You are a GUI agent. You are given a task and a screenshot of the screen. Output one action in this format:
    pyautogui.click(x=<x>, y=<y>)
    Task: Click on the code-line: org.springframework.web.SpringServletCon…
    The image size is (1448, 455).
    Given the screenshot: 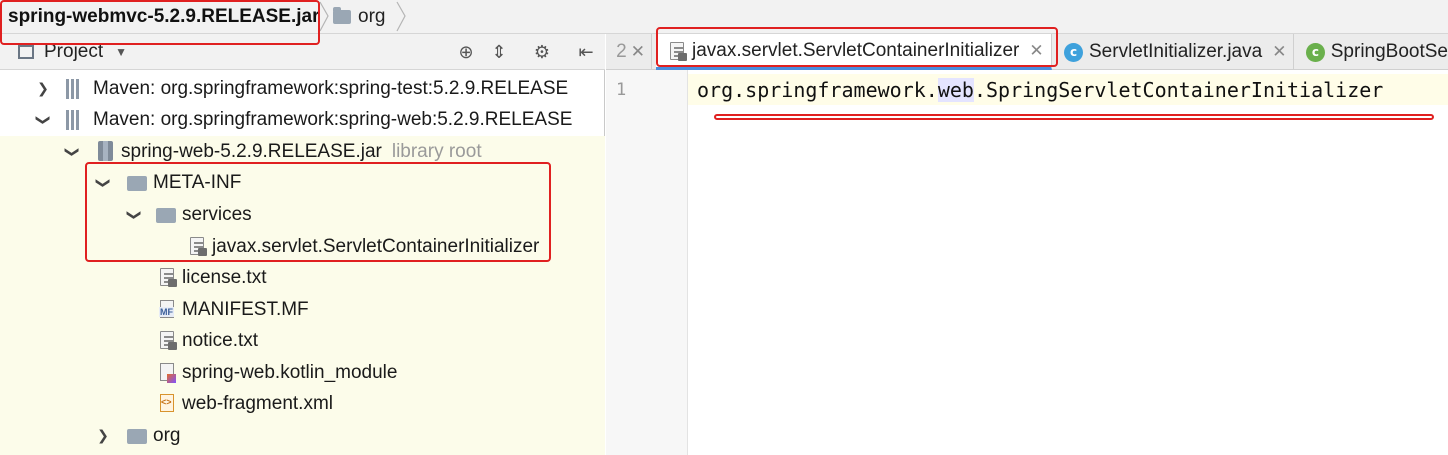 What is the action you would take?
    pyautogui.click(x=1040, y=90)
    